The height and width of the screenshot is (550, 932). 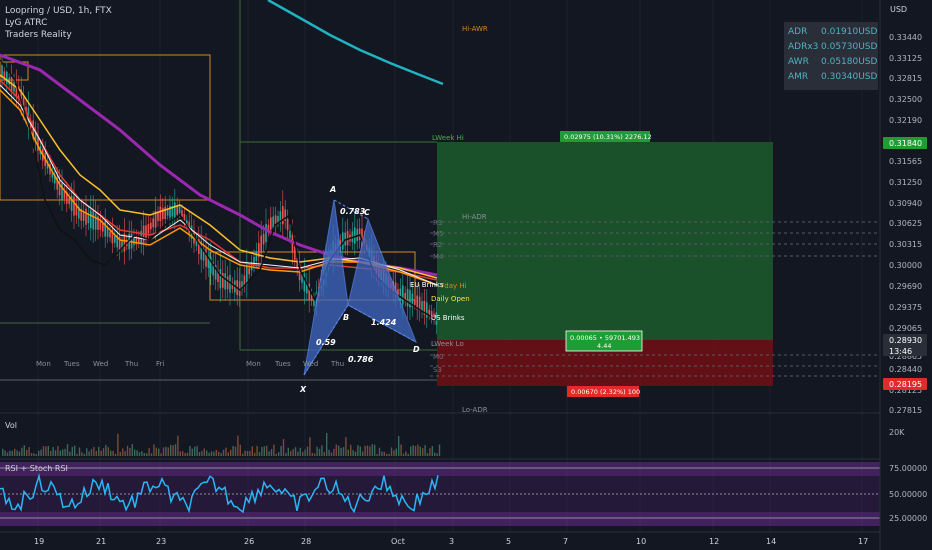 What do you see at coordinates (908, 468) in the screenshot?
I see `rsi-tick: 75.00000` at bounding box center [908, 468].